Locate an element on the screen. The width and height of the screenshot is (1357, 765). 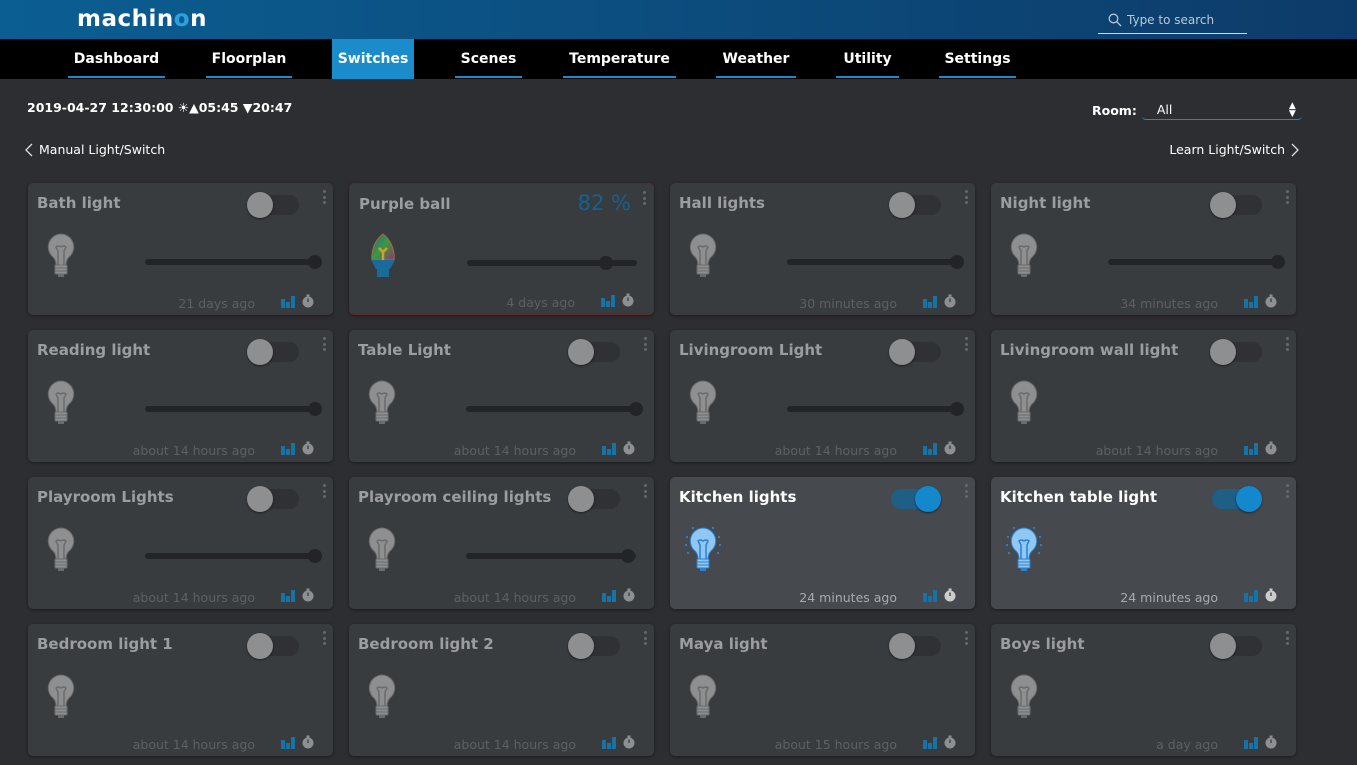
room-select: All ▲ ▼ is located at coordinates (1221, 110).